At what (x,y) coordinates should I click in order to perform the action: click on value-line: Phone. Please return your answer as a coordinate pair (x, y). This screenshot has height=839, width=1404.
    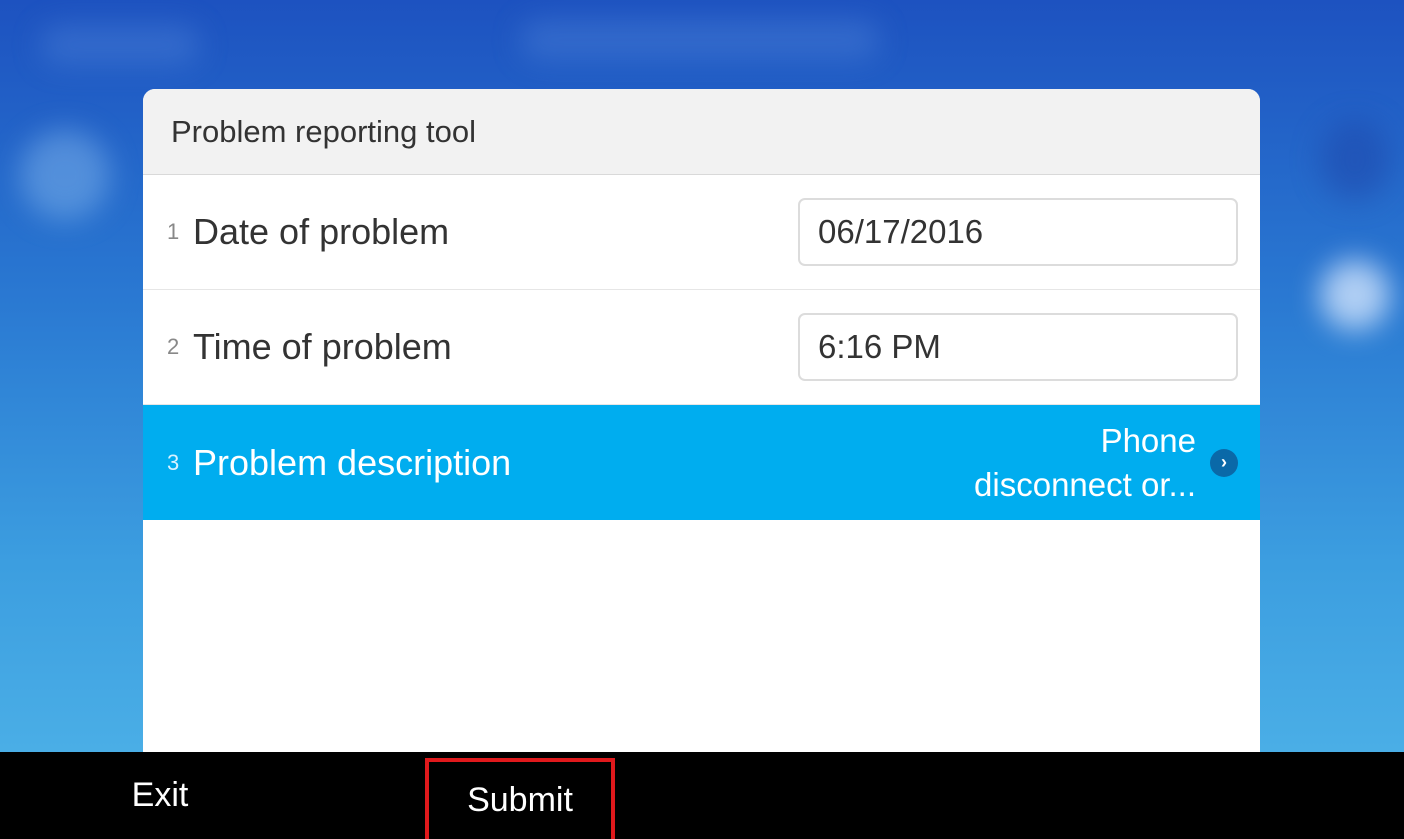
    Looking at the image, I should click on (1148, 440).